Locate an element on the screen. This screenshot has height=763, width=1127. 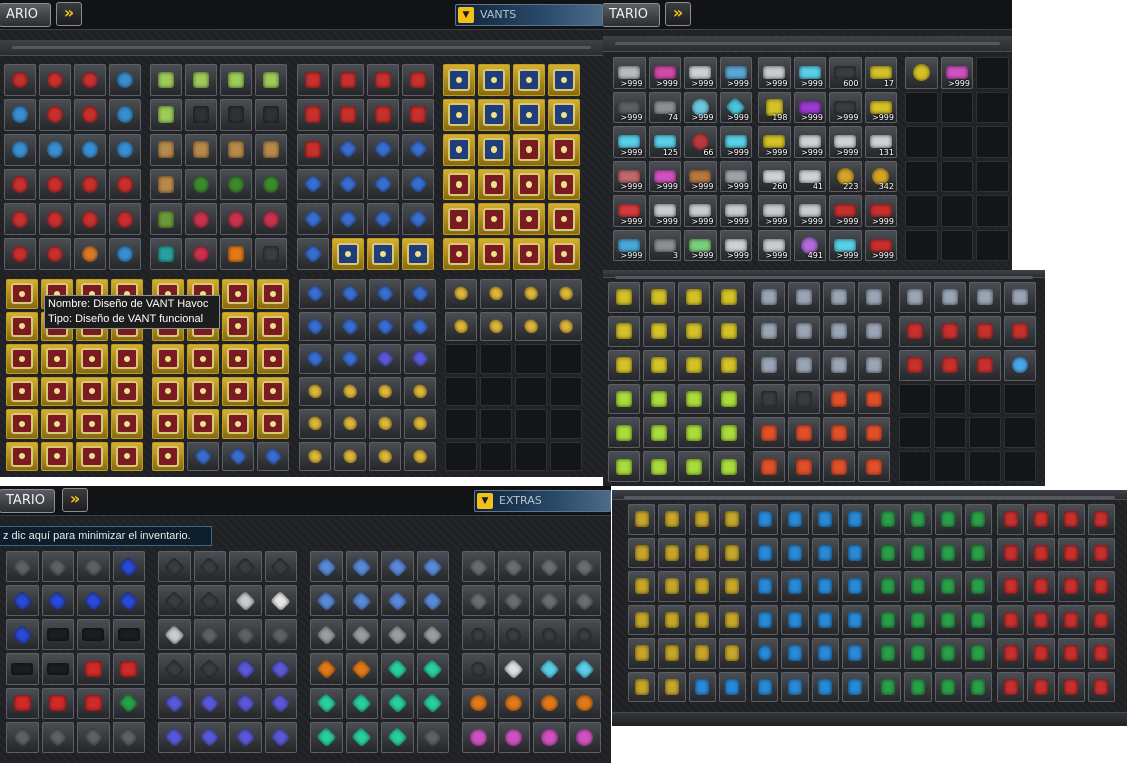
inventory-tab: TARIO is located at coordinates (27, 501).